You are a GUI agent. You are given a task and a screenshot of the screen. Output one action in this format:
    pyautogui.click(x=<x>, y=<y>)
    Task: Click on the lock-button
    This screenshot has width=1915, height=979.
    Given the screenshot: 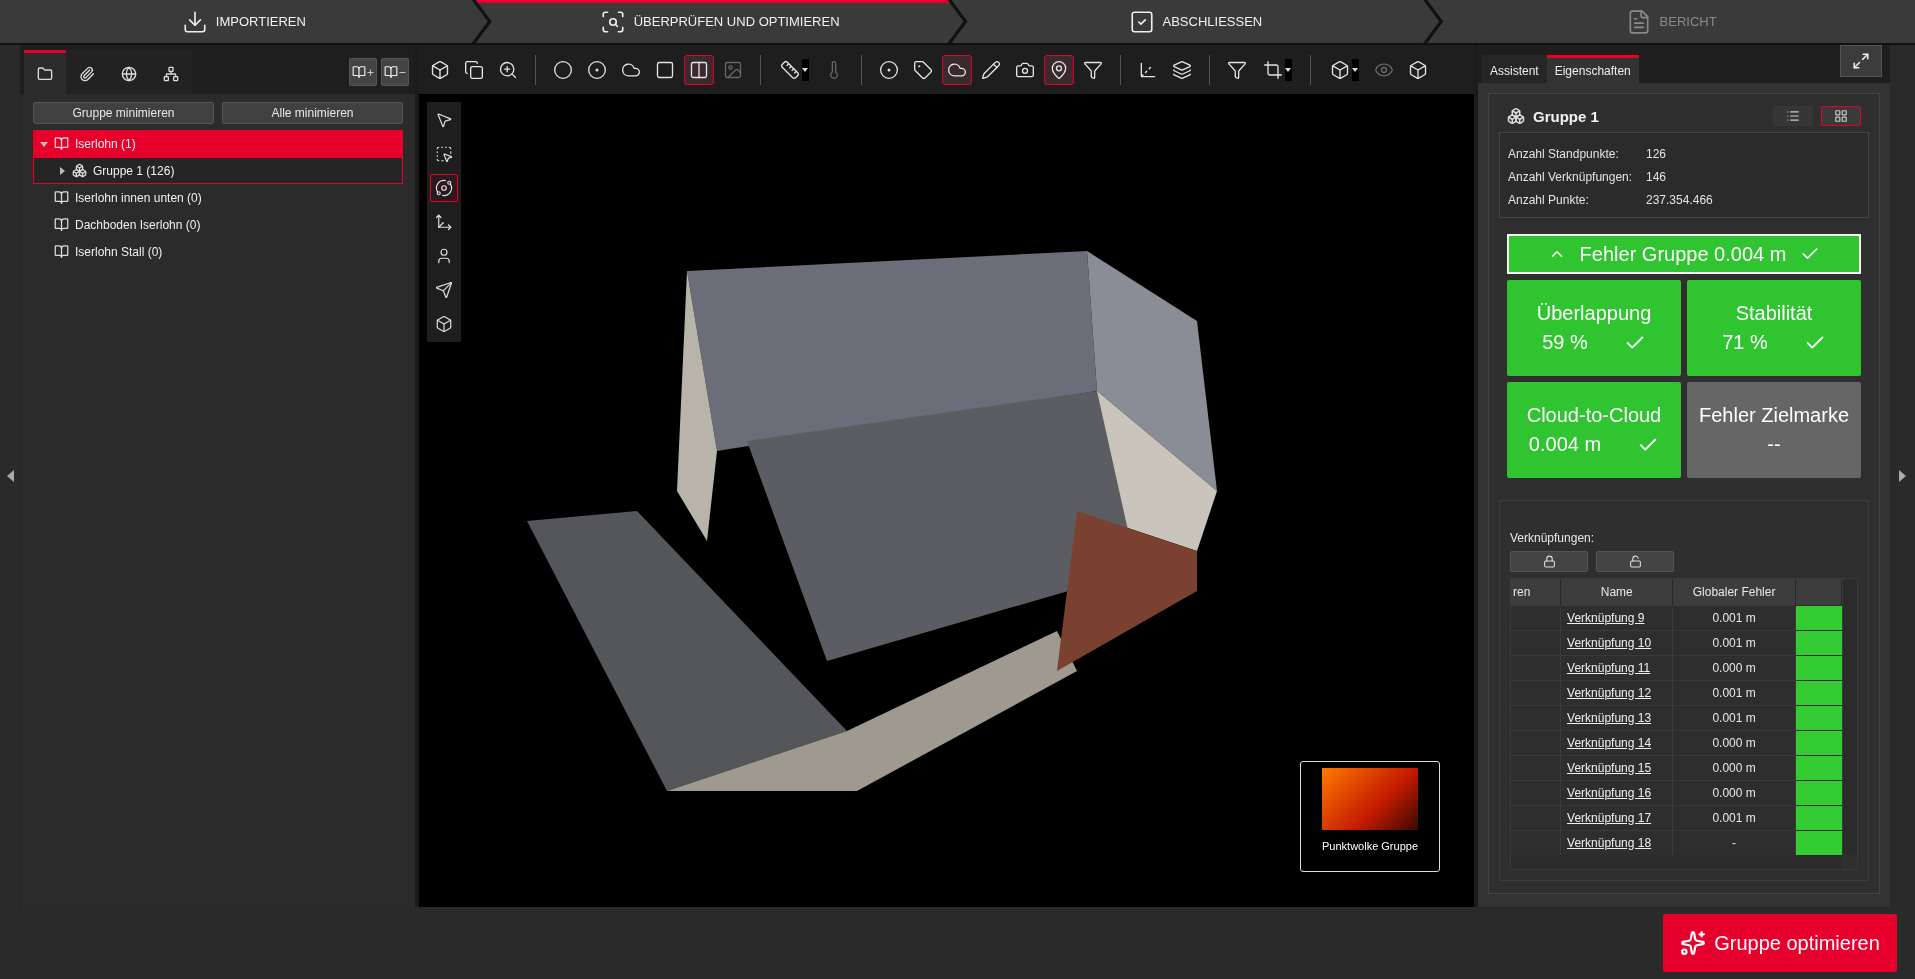 What is the action you would take?
    pyautogui.click(x=1549, y=561)
    